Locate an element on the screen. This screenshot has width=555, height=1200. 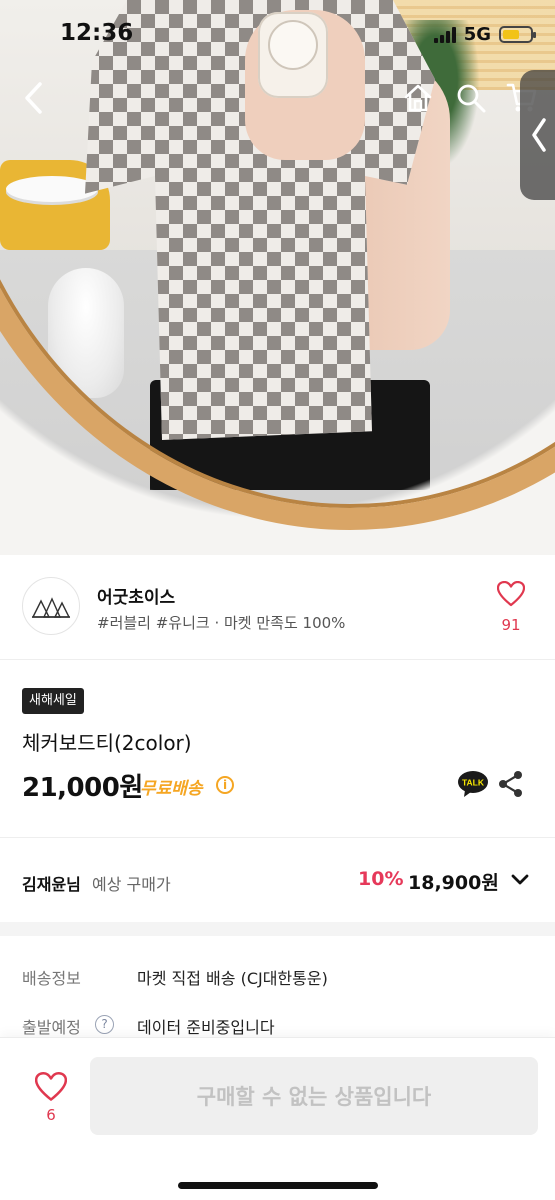
talk-icon-label: TALK is located at coordinates (473, 783).